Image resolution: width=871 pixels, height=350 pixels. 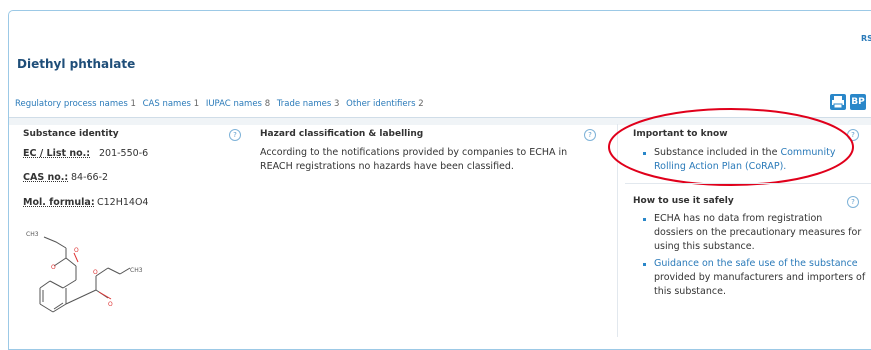 What do you see at coordinates (748, 183) in the screenshot?
I see `section-divider` at bounding box center [748, 183].